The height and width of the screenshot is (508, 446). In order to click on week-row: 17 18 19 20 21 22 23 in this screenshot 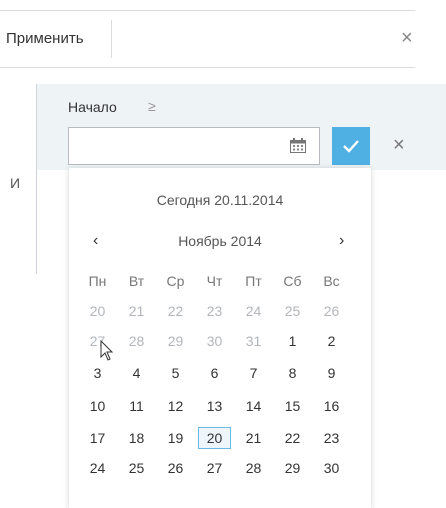, I will do `click(222, 438)`.